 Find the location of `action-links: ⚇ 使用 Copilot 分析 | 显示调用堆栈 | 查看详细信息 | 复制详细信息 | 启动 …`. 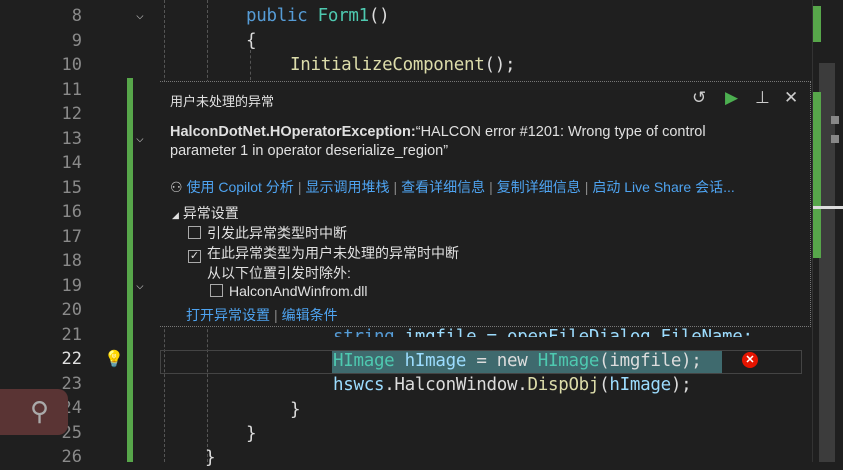

action-links: ⚇ 使用 Copilot 分析 | 显示调用堆栈 | 查看详细信息 | 复制详细信息 | 启动 … is located at coordinates (452, 187).